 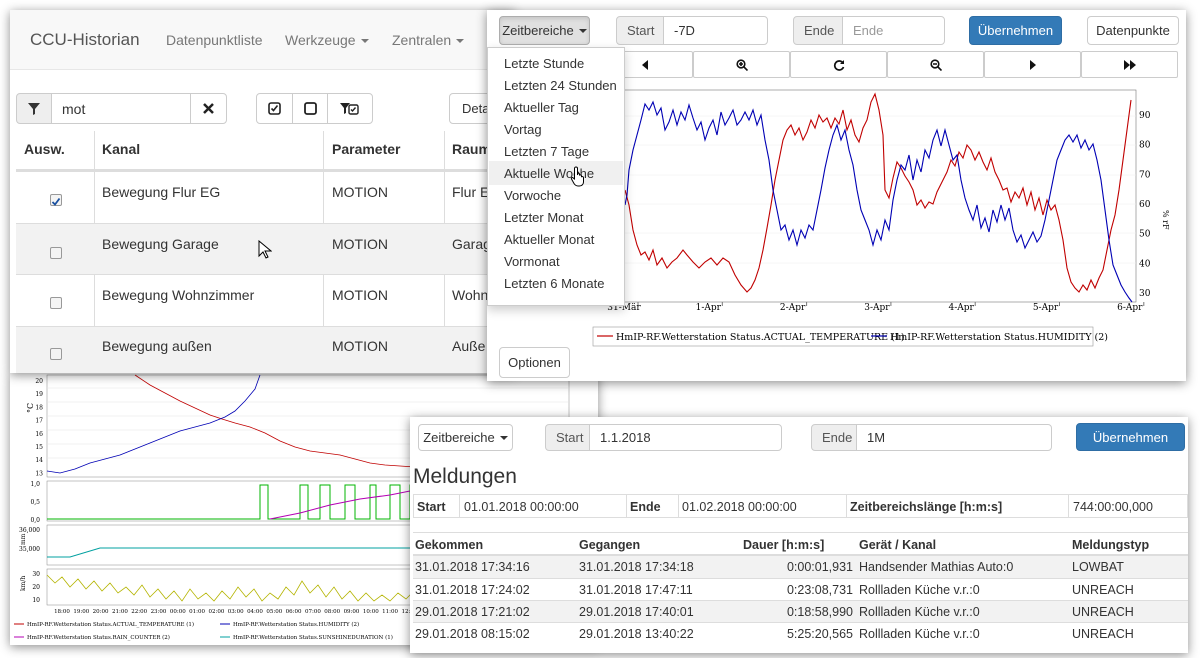 I want to click on options-button: Optionen, so click(x=534, y=362).